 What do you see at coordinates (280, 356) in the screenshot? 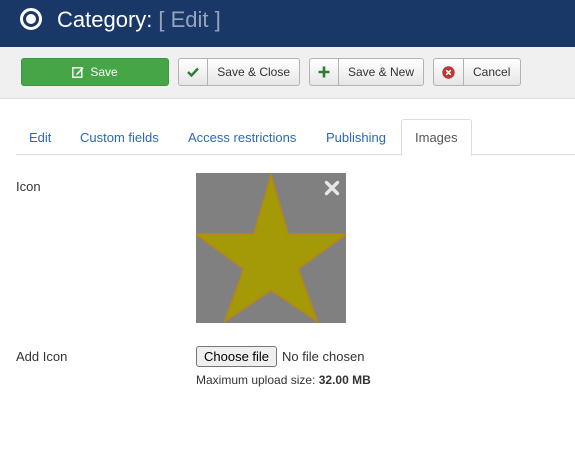
I see `file-input: Choose file No file chosen` at bounding box center [280, 356].